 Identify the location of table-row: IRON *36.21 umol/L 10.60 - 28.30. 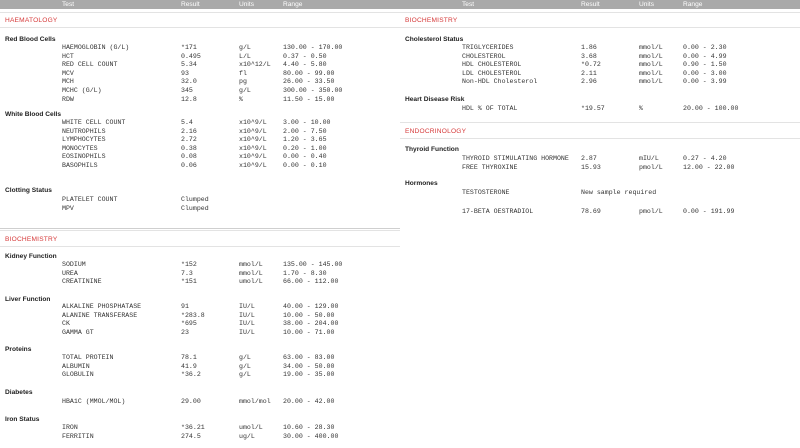
(200, 428).